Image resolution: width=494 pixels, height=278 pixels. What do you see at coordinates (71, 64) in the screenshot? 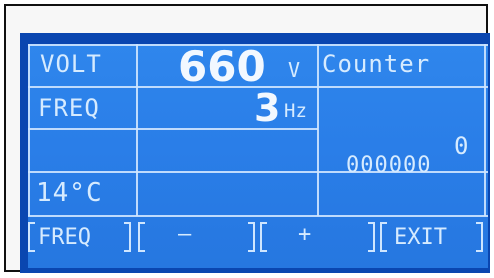
I see `voltage-label: VOLT` at bounding box center [71, 64].